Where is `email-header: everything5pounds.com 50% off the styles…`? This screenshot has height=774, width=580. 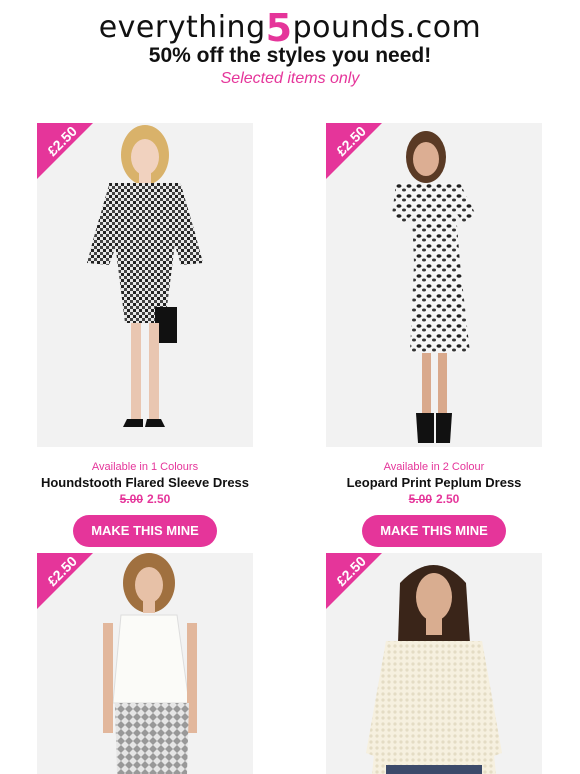
email-header: everything5pounds.com 50% off the styles… is located at coordinates (290, 50).